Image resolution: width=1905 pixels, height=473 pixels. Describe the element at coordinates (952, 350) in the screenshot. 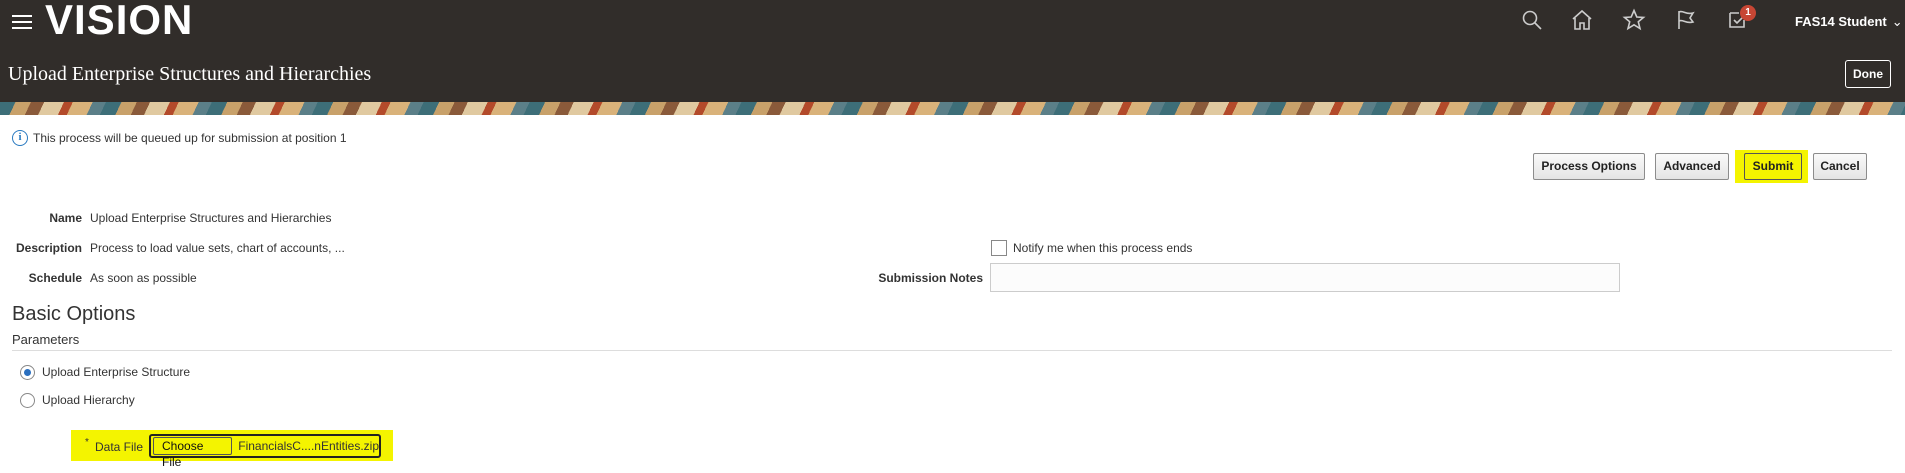

I see `section-divider` at that location.